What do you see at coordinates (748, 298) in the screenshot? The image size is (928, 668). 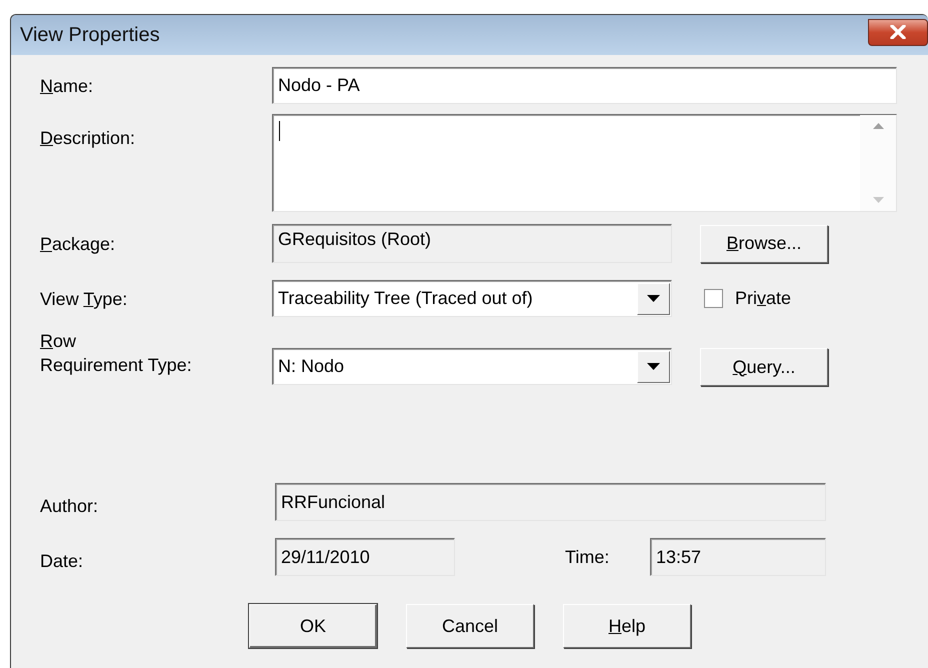 I see `private-checkbox: Private` at bounding box center [748, 298].